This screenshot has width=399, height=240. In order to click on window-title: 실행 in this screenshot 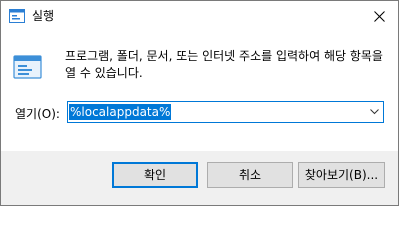, I will do `click(43, 16)`.